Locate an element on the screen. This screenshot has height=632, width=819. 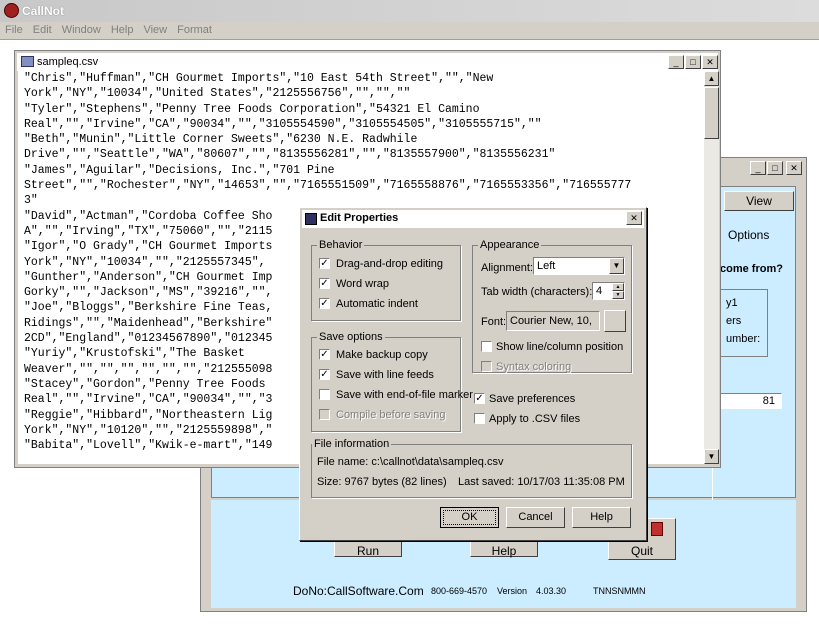
footer-brand: DoNo:CallSoftware.Com is located at coordinates (358, 591).